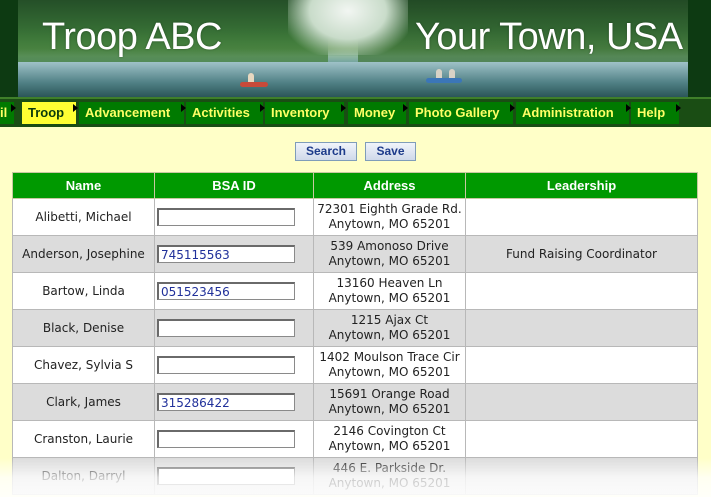  I want to click on save-button: Save, so click(390, 151).